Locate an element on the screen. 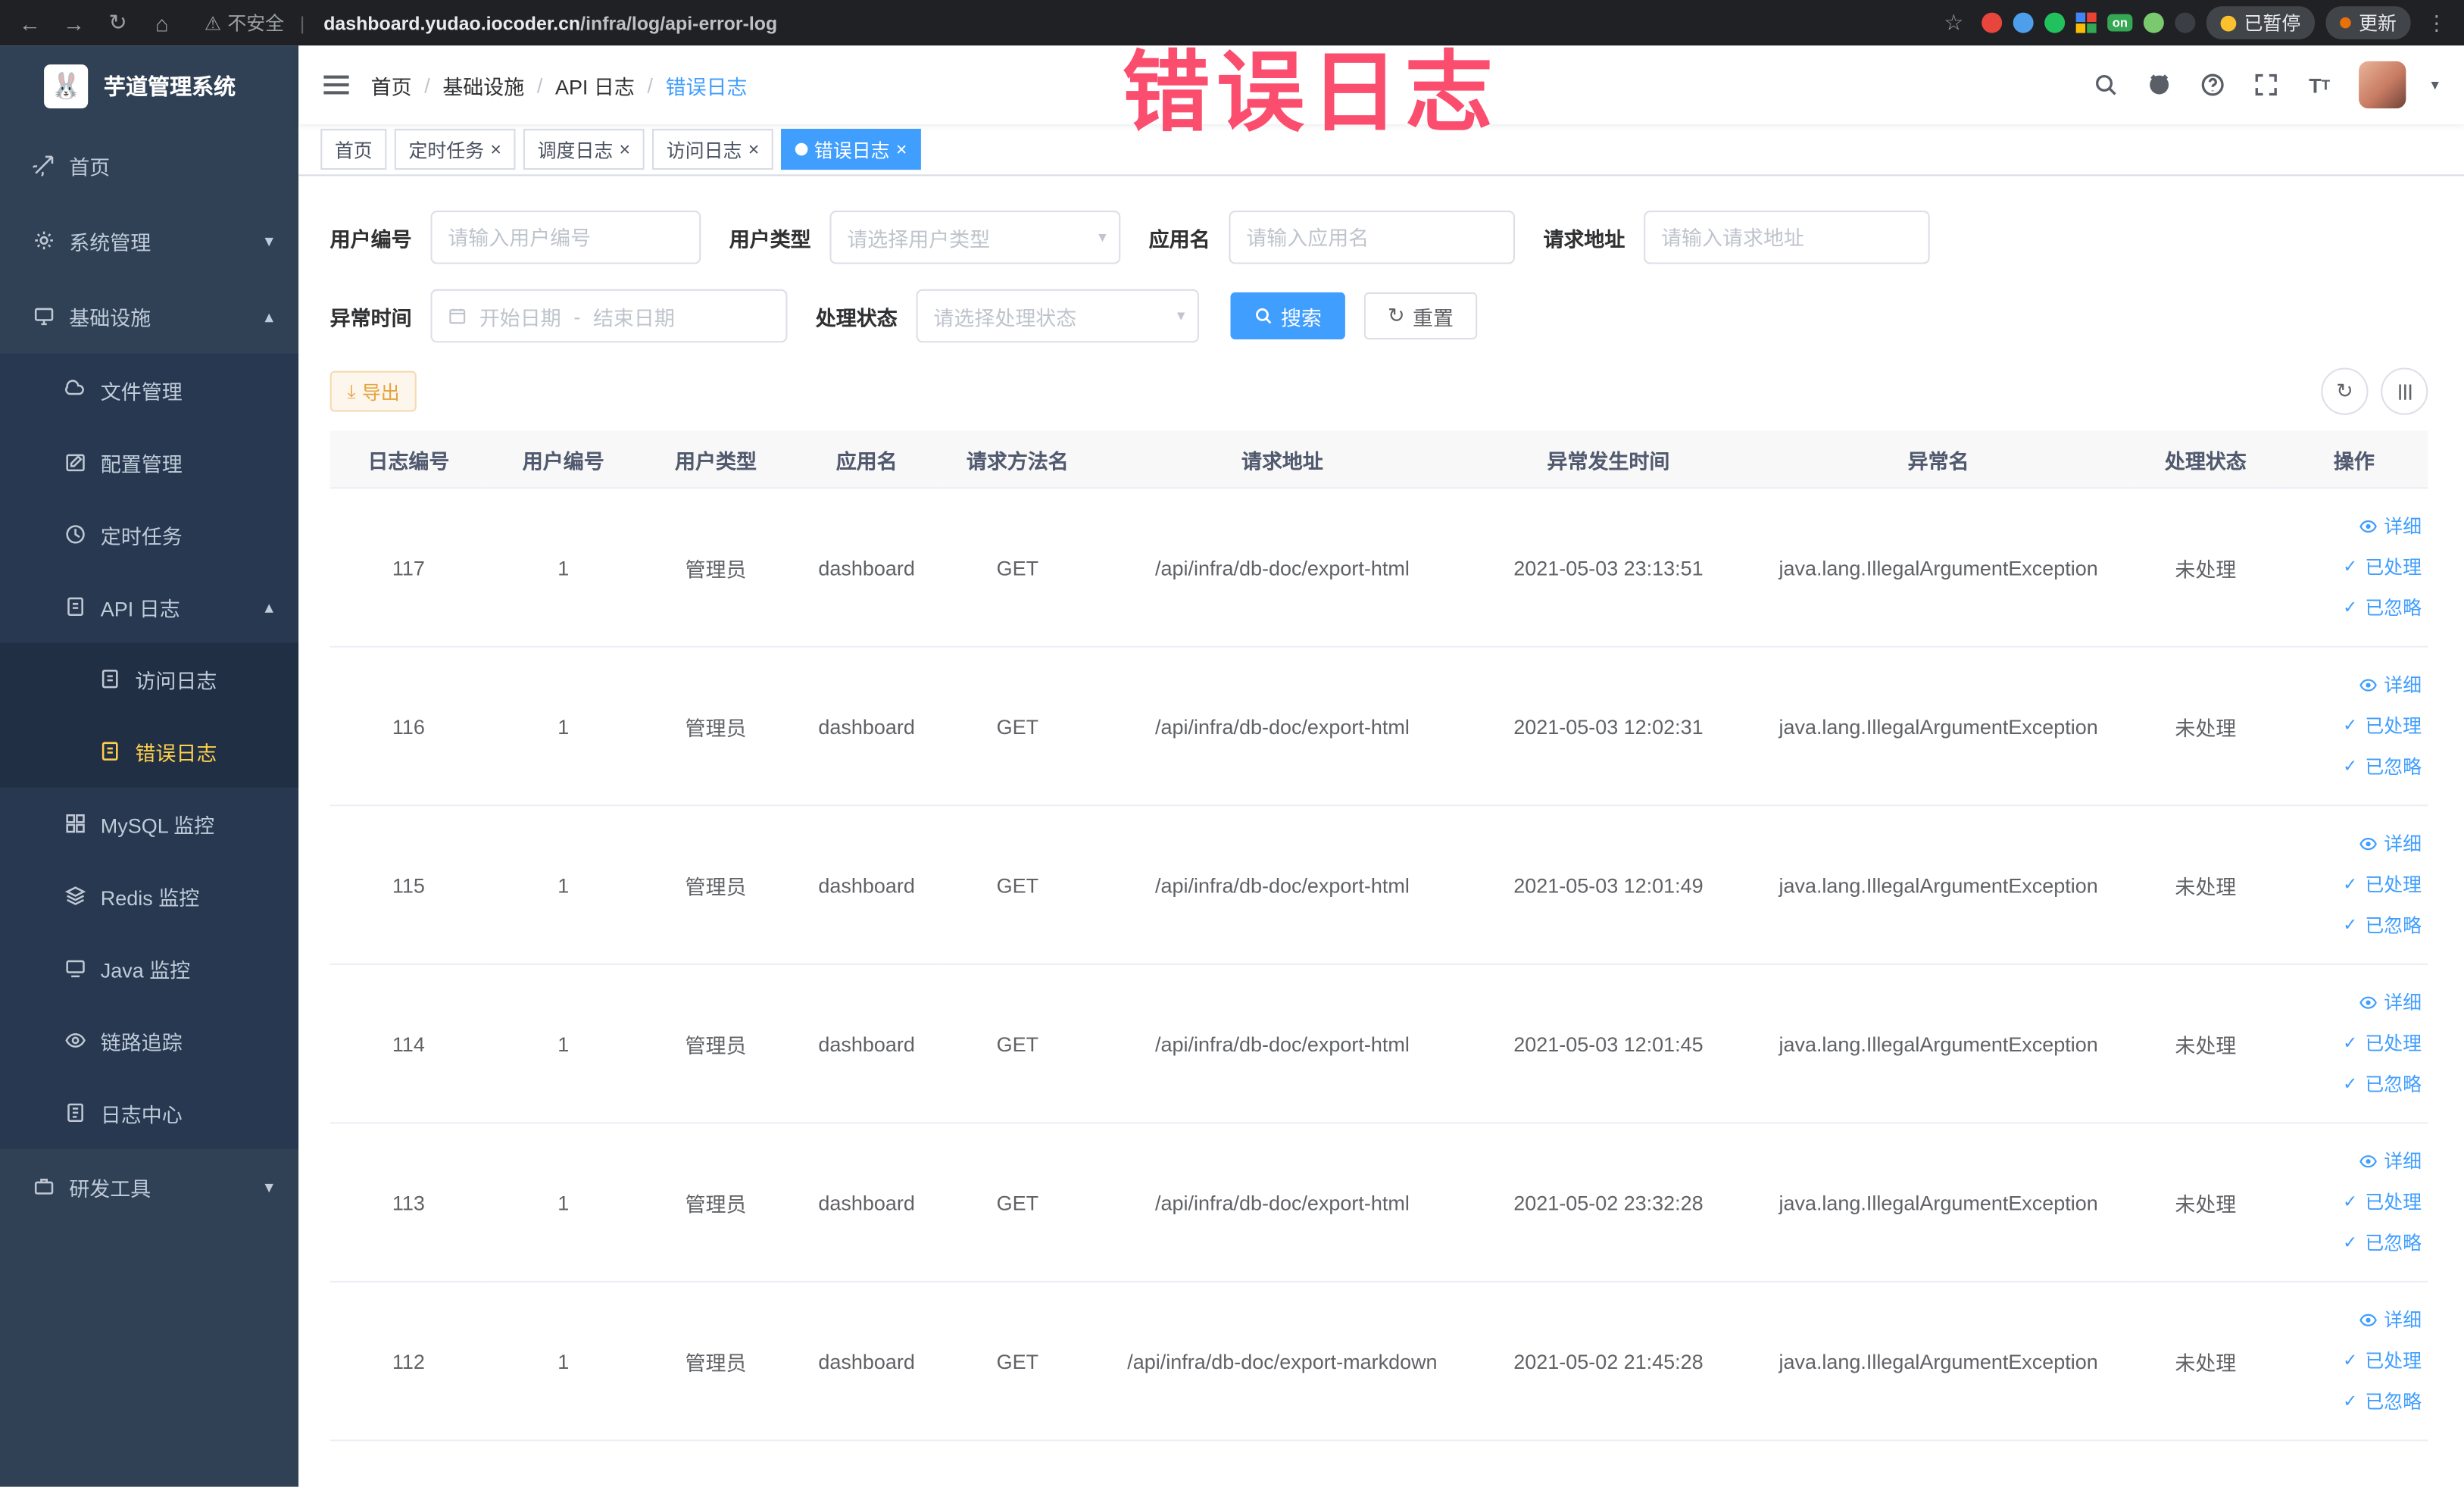  search-icon is located at coordinates (2105, 84).